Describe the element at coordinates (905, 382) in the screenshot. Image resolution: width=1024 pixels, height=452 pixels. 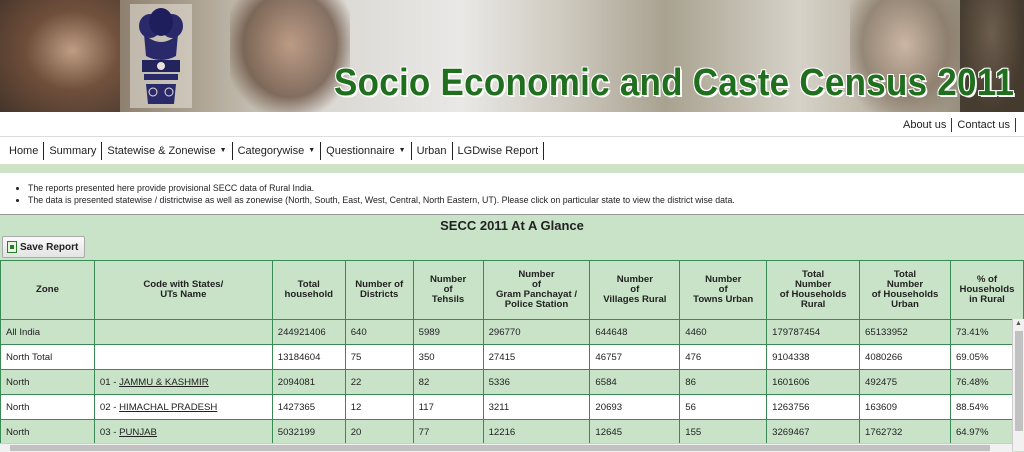
I see `data-cell: 492475` at that location.